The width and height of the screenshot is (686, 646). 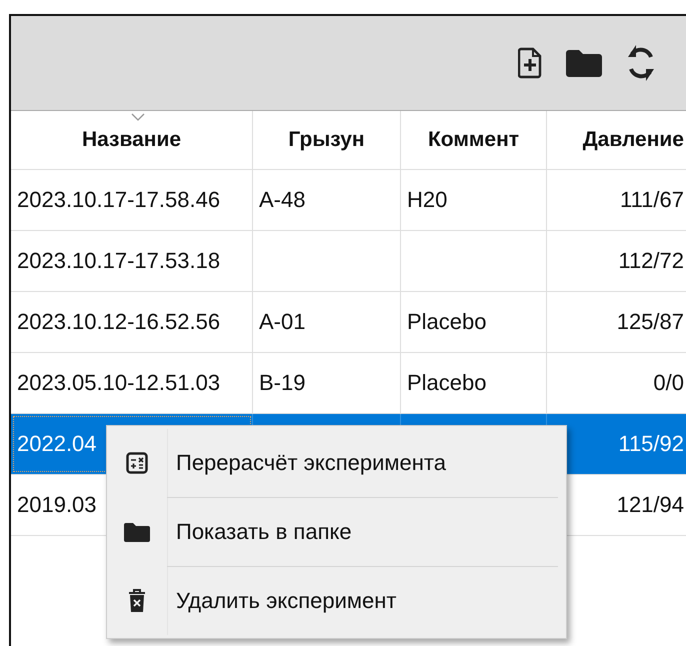 I want to click on table-cell: 2023.10.17-17.53.18, so click(x=118, y=261).